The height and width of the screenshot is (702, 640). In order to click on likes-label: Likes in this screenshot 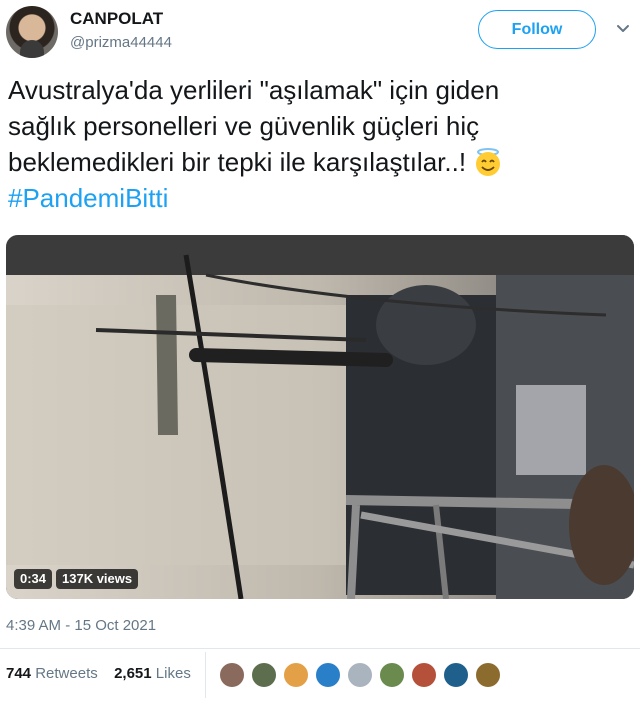, I will do `click(173, 673)`.